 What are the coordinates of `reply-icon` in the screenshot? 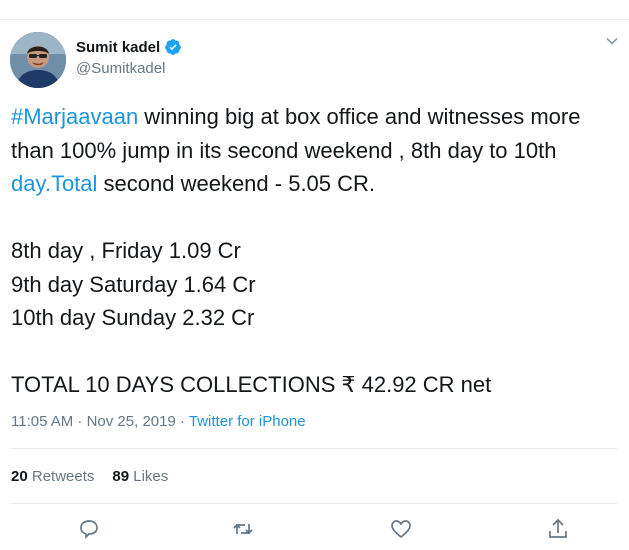 It's located at (89, 529).